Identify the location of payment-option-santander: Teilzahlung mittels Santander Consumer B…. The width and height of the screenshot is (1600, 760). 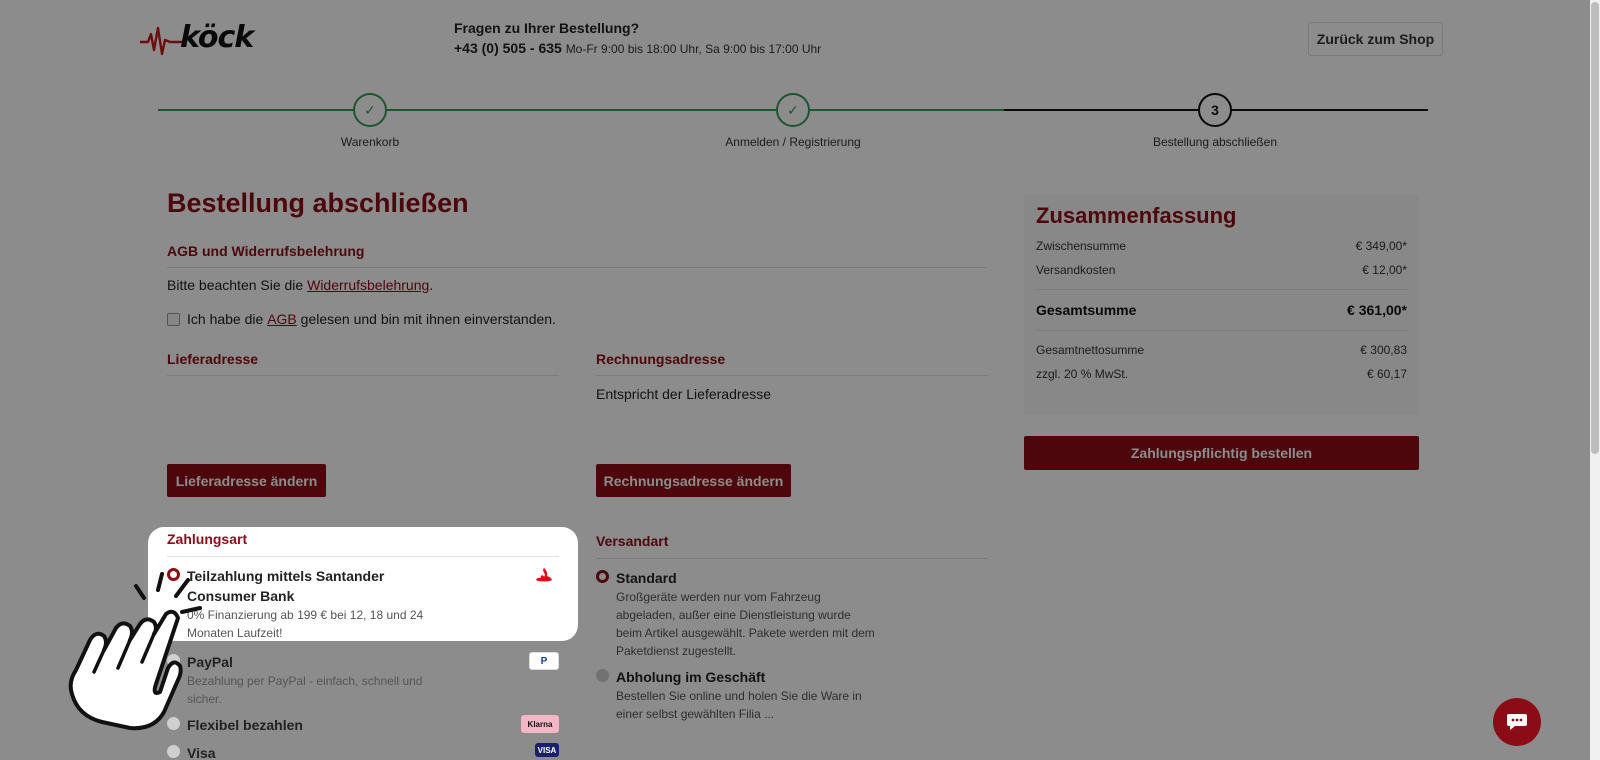
(363, 604).